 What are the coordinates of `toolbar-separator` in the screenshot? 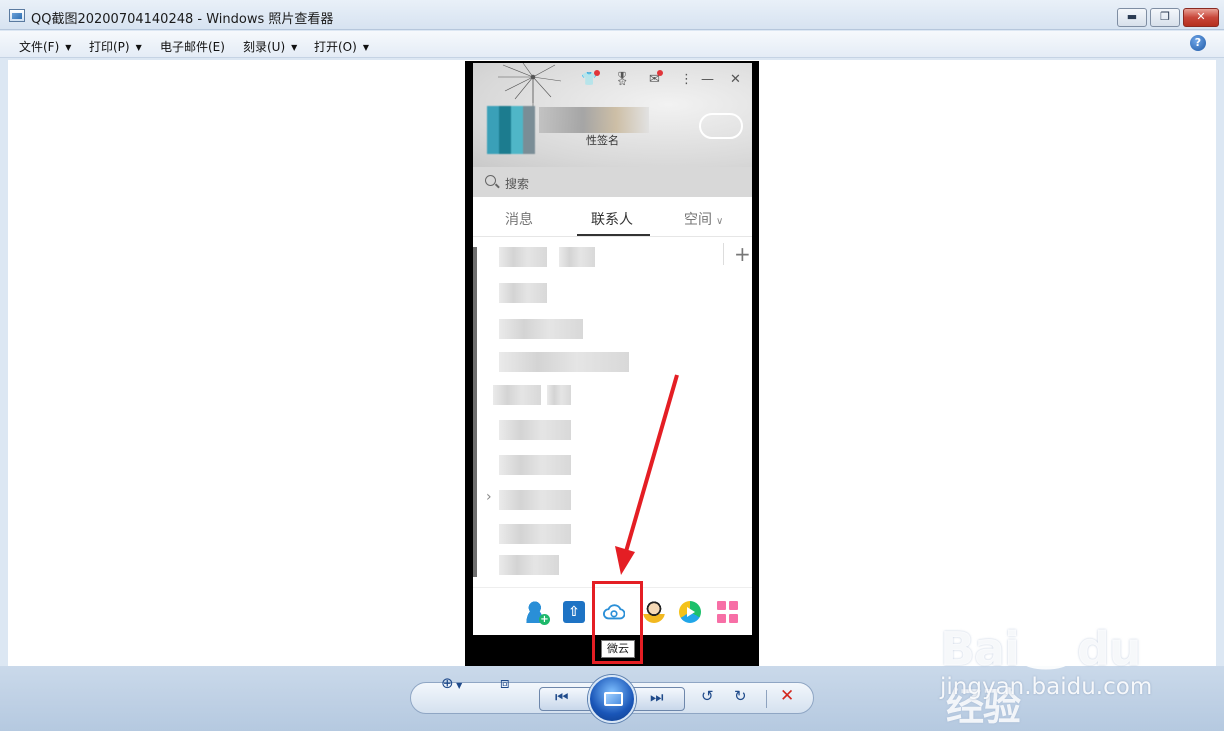 It's located at (766, 699).